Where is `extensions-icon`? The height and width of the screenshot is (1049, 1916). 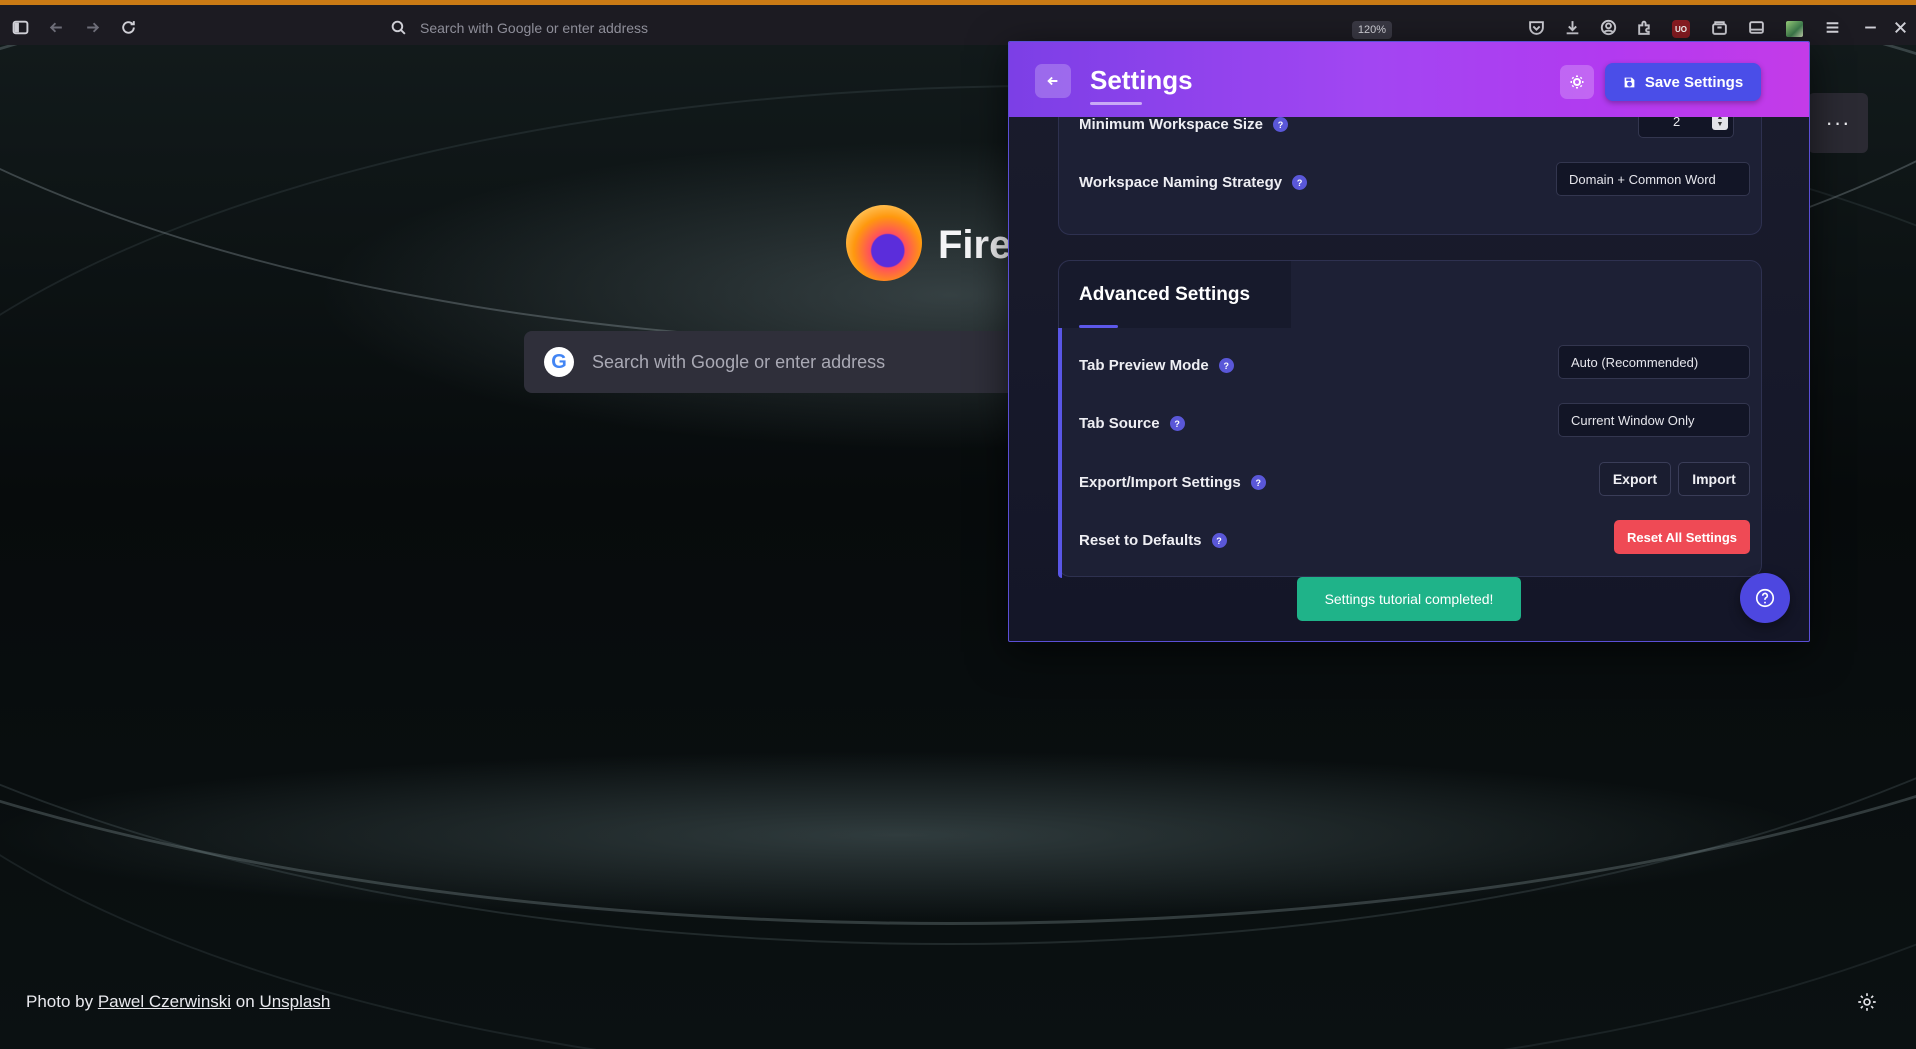 extensions-icon is located at coordinates (1644, 27).